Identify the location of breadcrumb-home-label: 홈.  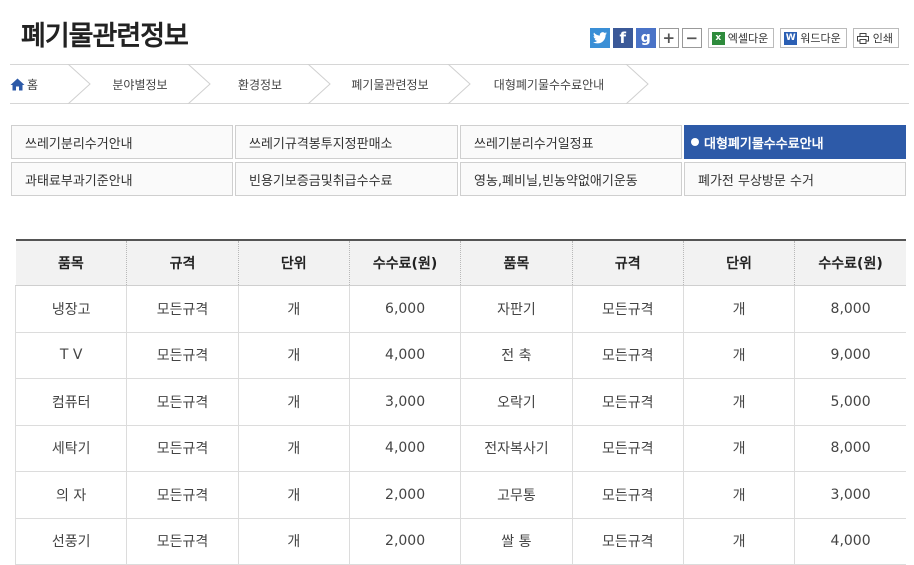
(33, 84).